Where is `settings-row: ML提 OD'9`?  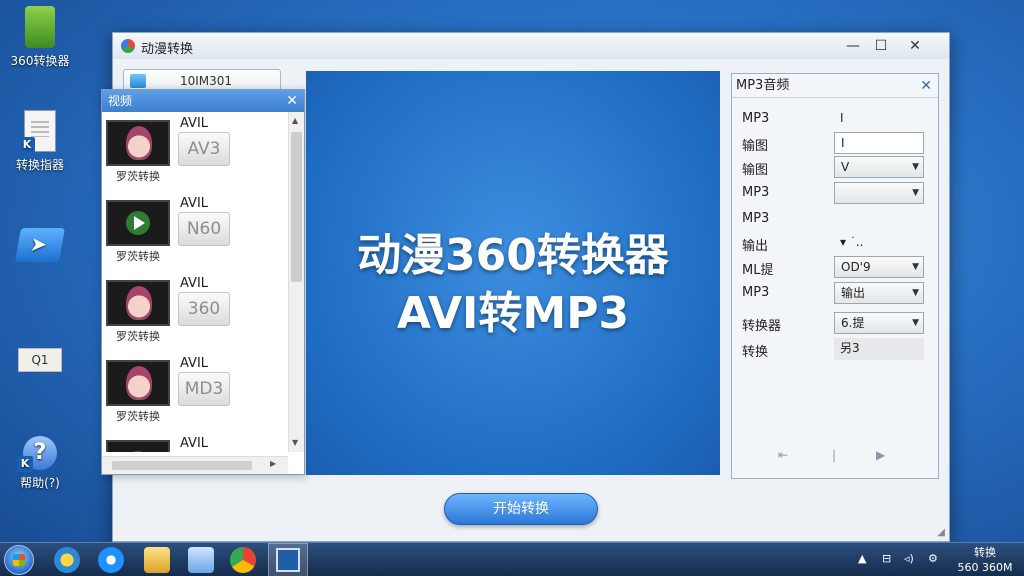
settings-row: ML提 OD'9 is located at coordinates (835, 267).